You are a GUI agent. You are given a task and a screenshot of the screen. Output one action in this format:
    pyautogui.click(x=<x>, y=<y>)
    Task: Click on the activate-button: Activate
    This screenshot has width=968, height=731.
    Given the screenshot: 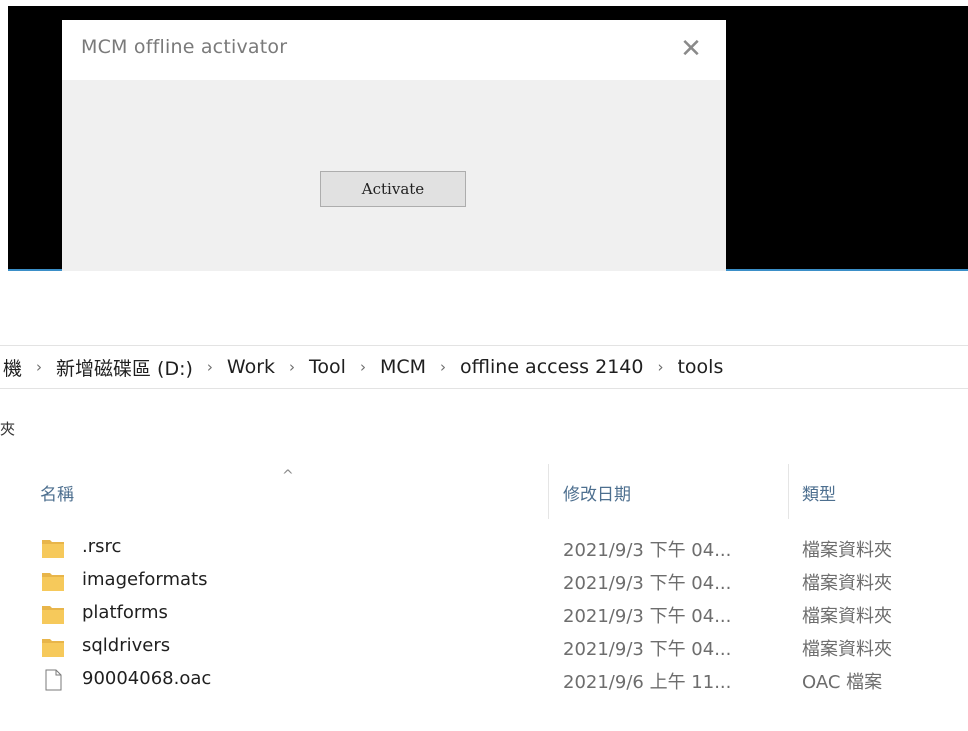 What is the action you would take?
    pyautogui.click(x=393, y=189)
    